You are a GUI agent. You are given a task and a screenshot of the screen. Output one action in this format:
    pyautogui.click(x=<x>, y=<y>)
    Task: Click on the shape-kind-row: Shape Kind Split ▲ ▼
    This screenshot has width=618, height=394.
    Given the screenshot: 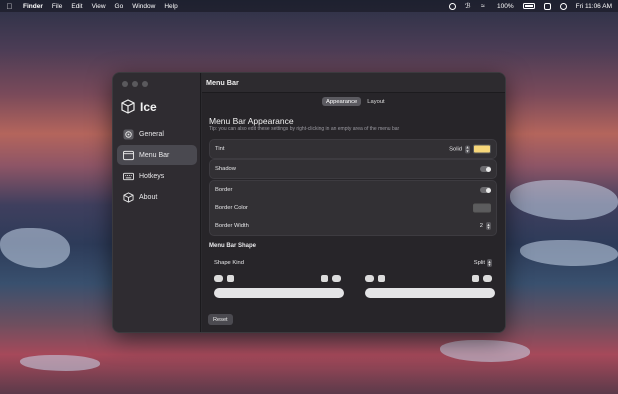 What is the action you would take?
    pyautogui.click(x=353, y=263)
    